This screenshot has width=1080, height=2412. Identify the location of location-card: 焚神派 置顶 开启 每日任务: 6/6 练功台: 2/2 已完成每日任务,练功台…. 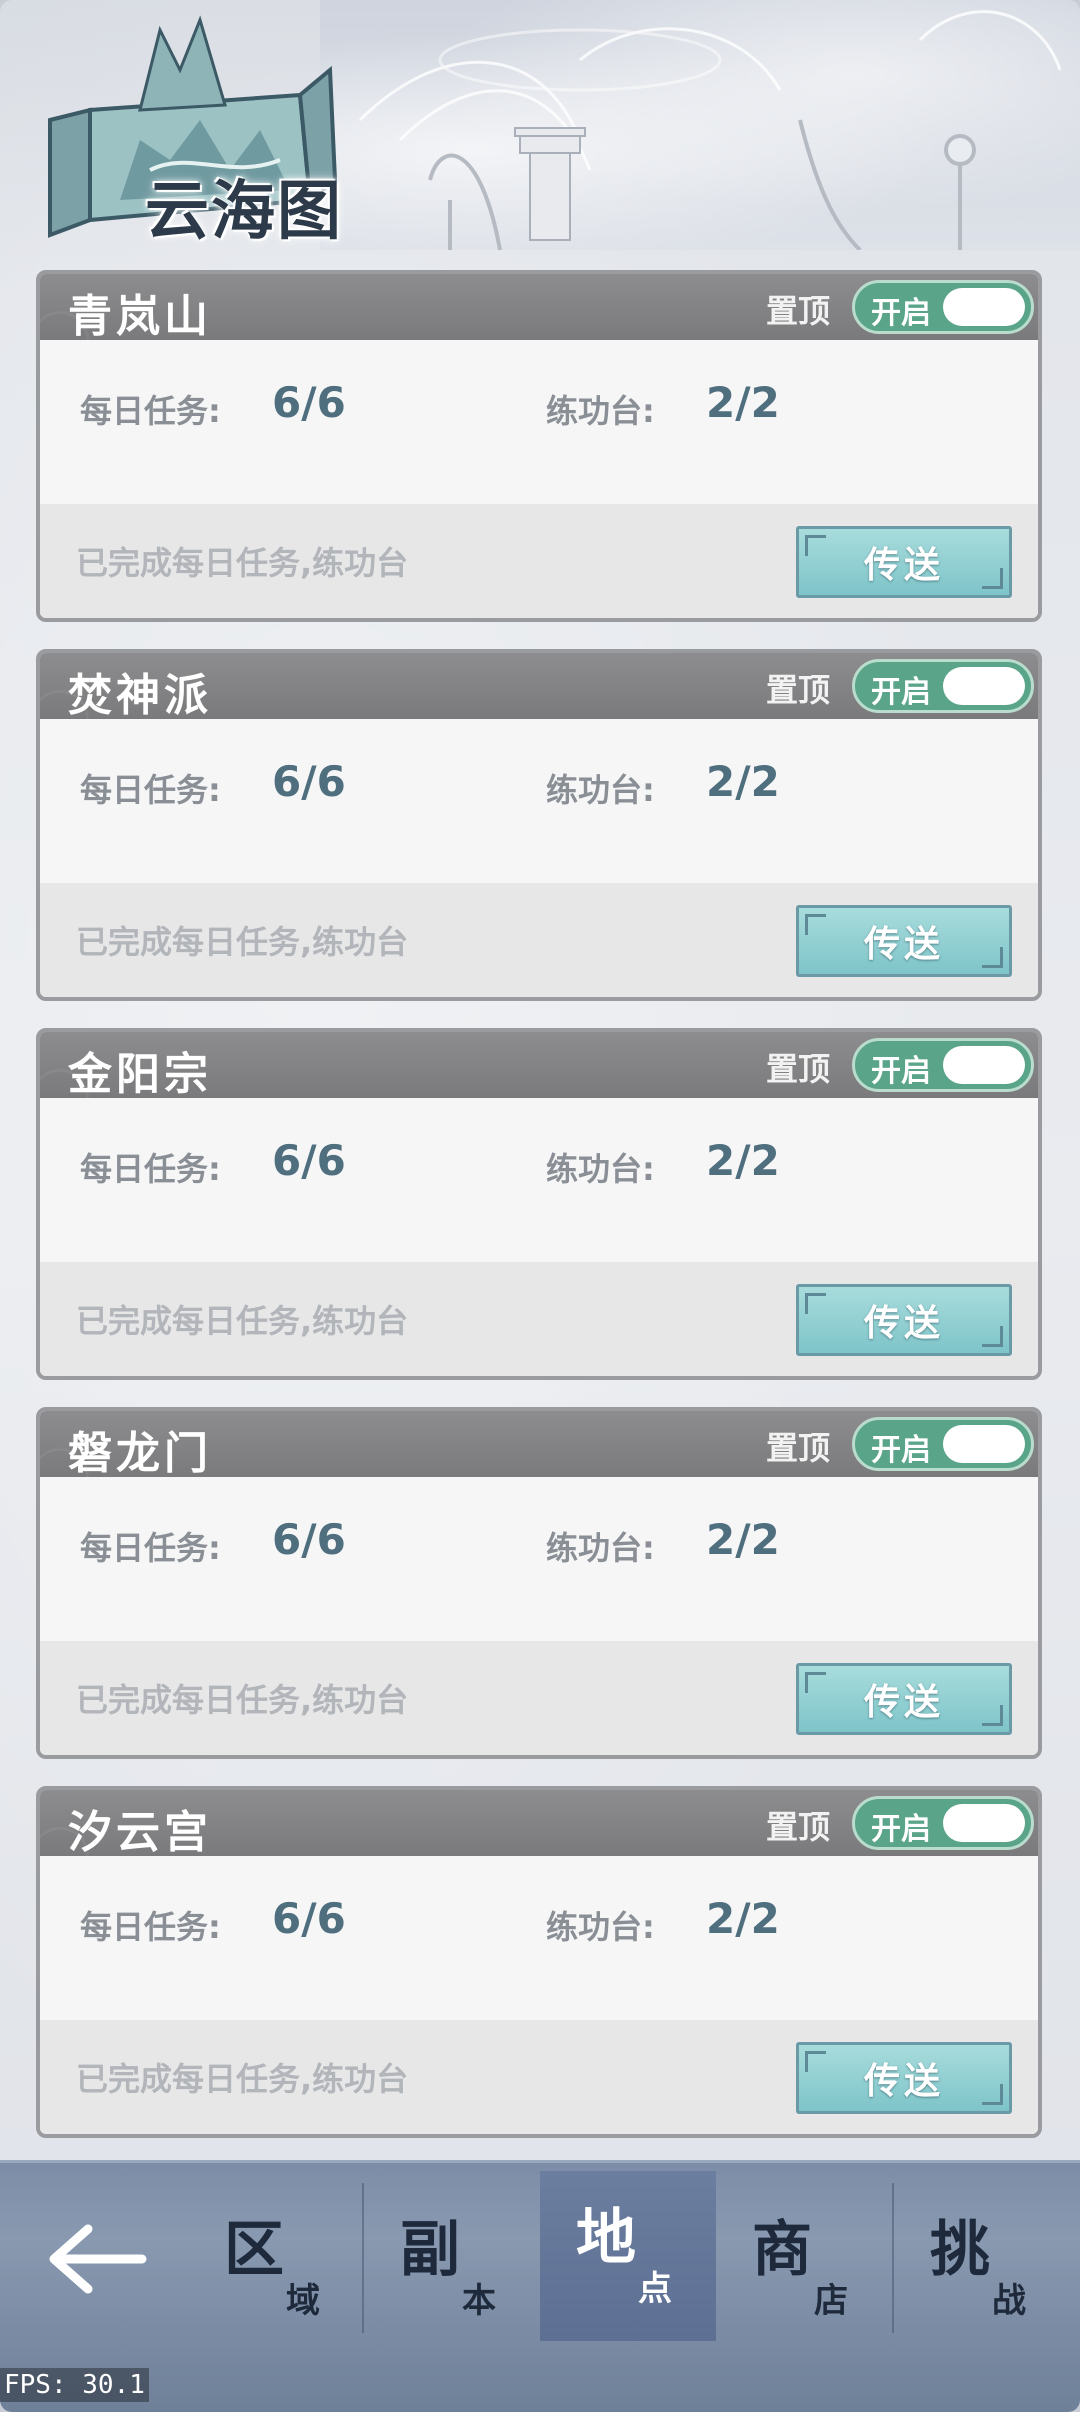
(539, 825).